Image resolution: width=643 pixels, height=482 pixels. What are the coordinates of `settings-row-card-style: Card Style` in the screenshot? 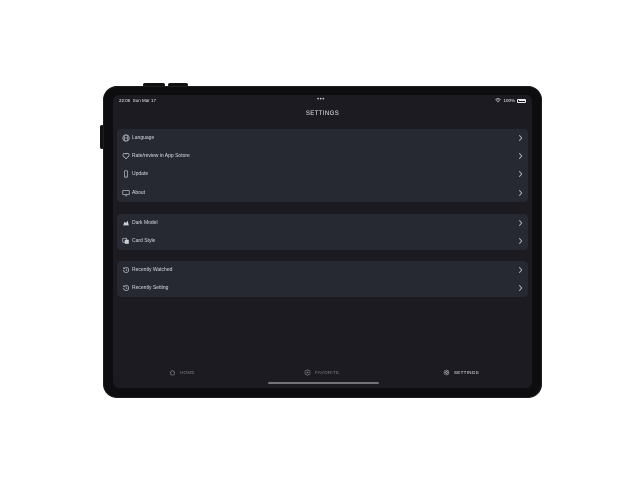 It's located at (322, 241).